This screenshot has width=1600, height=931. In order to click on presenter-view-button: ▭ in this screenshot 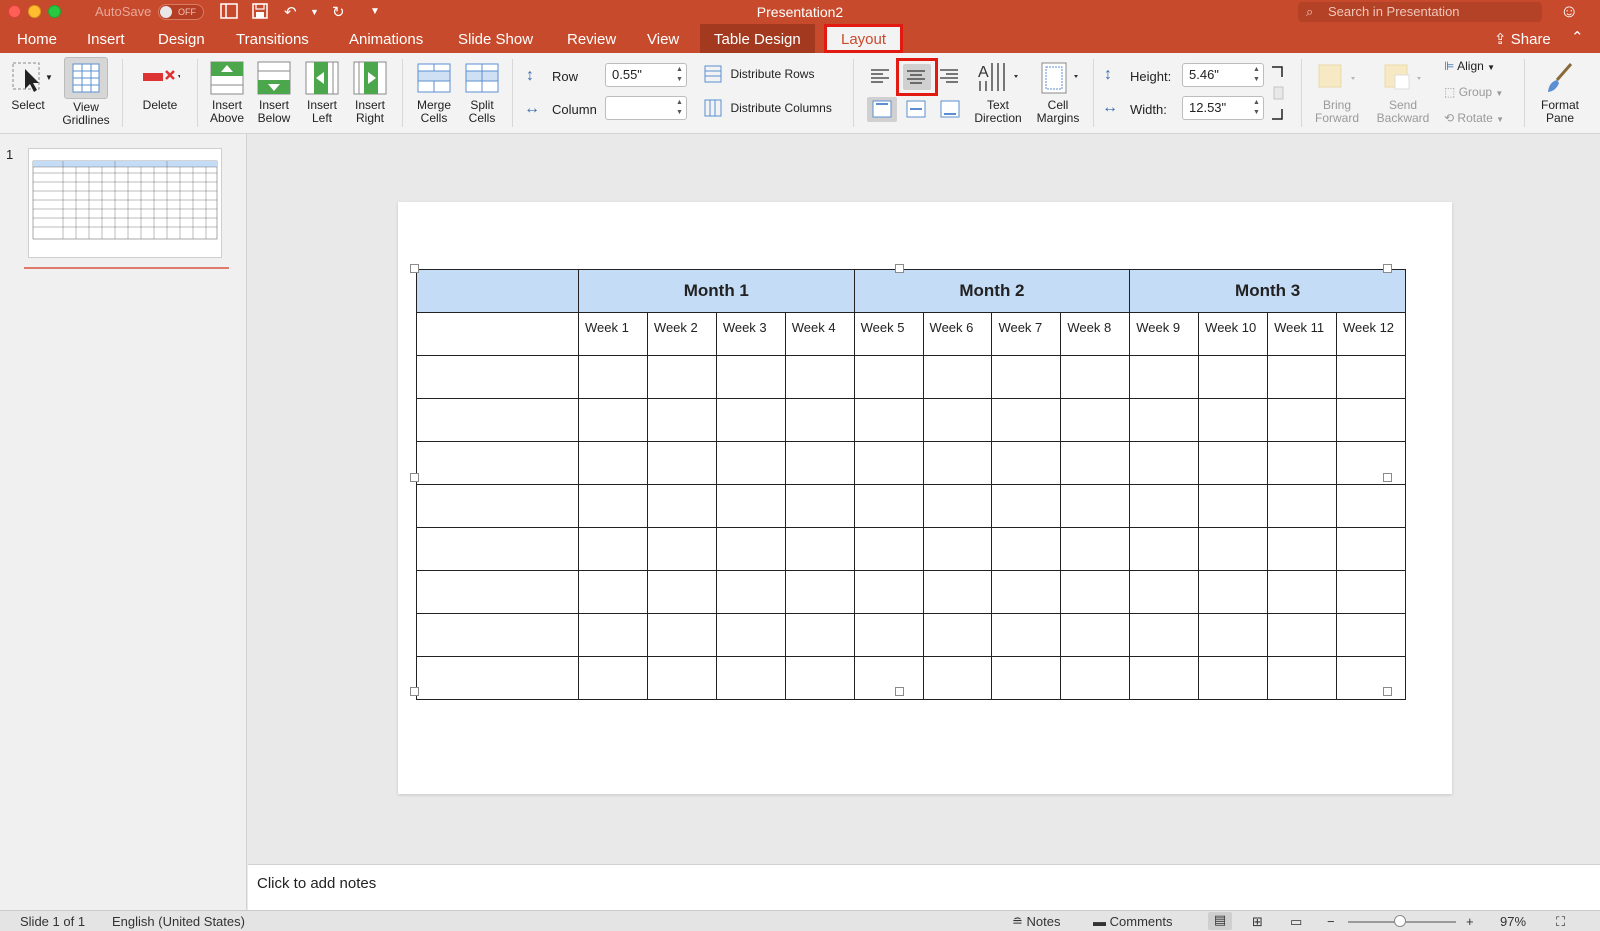, I will do `click(1296, 922)`.